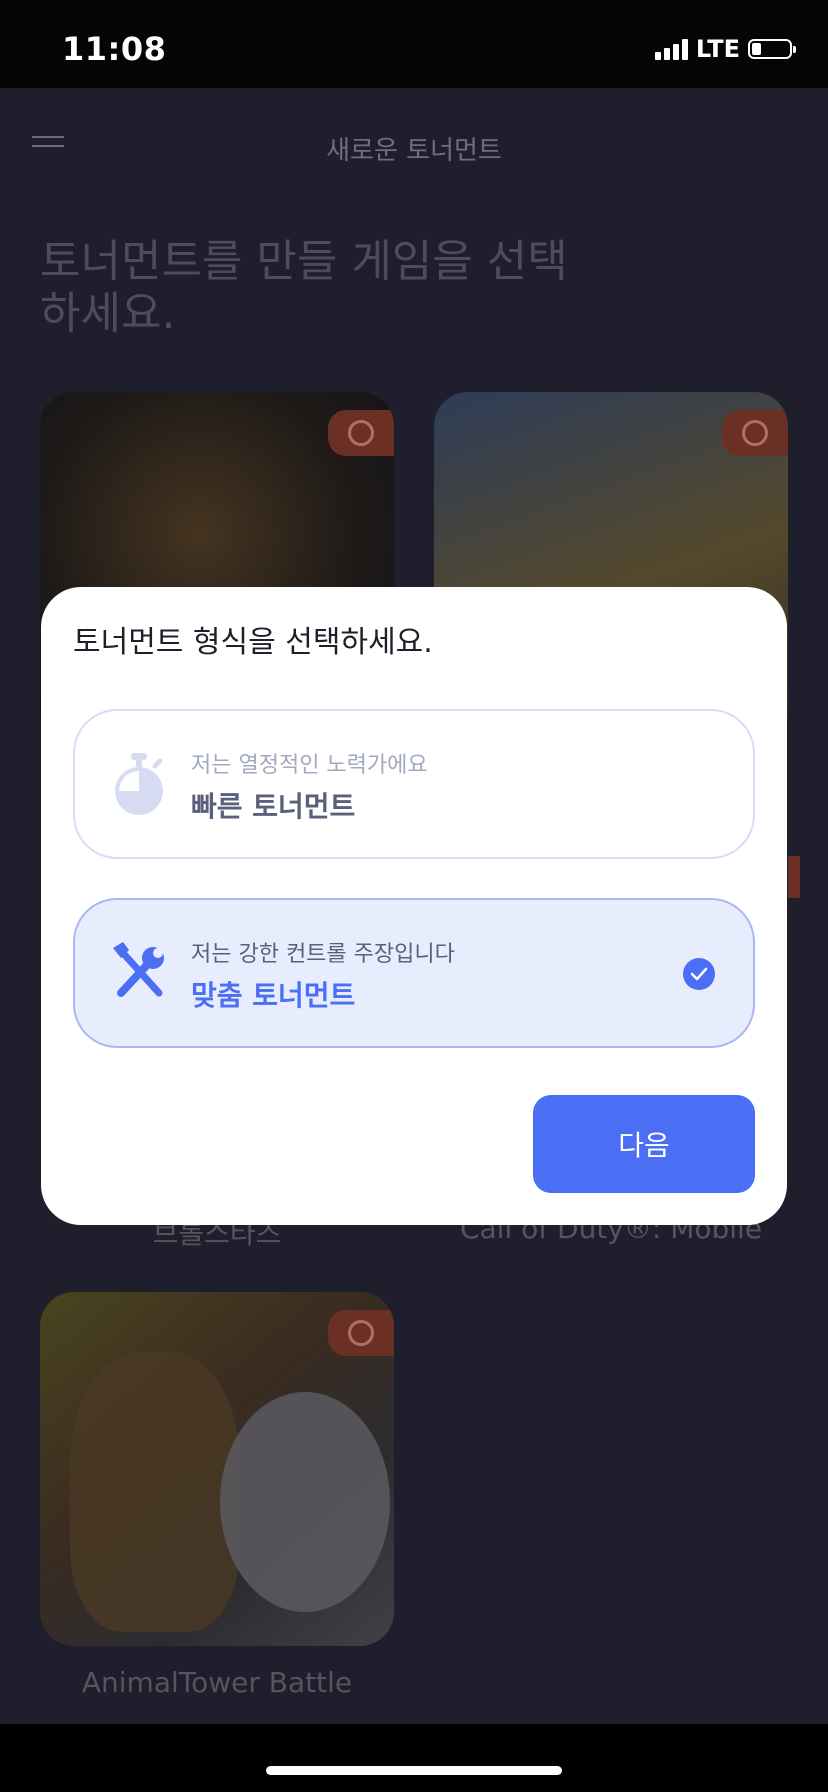 This screenshot has width=828, height=1792. I want to click on option-custom-title: 맞춤 토너먼트, so click(273, 995).